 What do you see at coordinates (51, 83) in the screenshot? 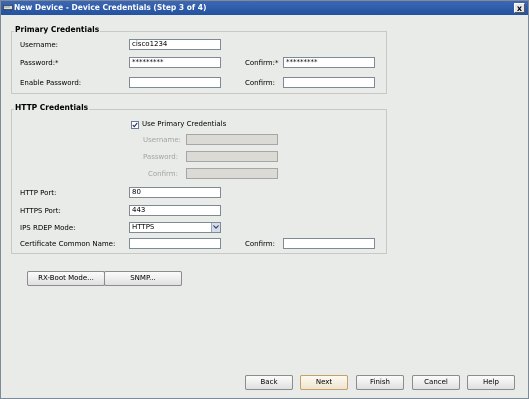
I see `enable-password-label: Enable Password:` at bounding box center [51, 83].